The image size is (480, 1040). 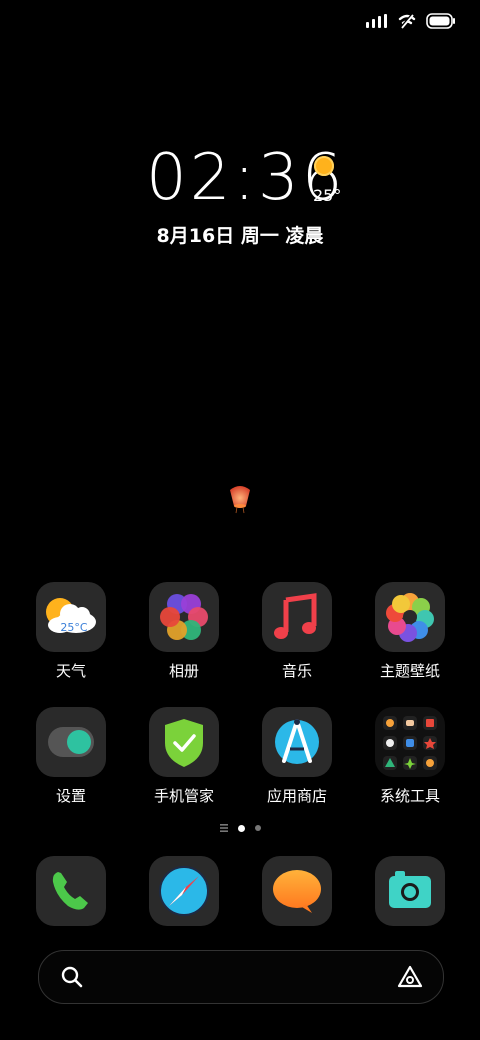 I want to click on page-dot-active, so click(x=241, y=828).